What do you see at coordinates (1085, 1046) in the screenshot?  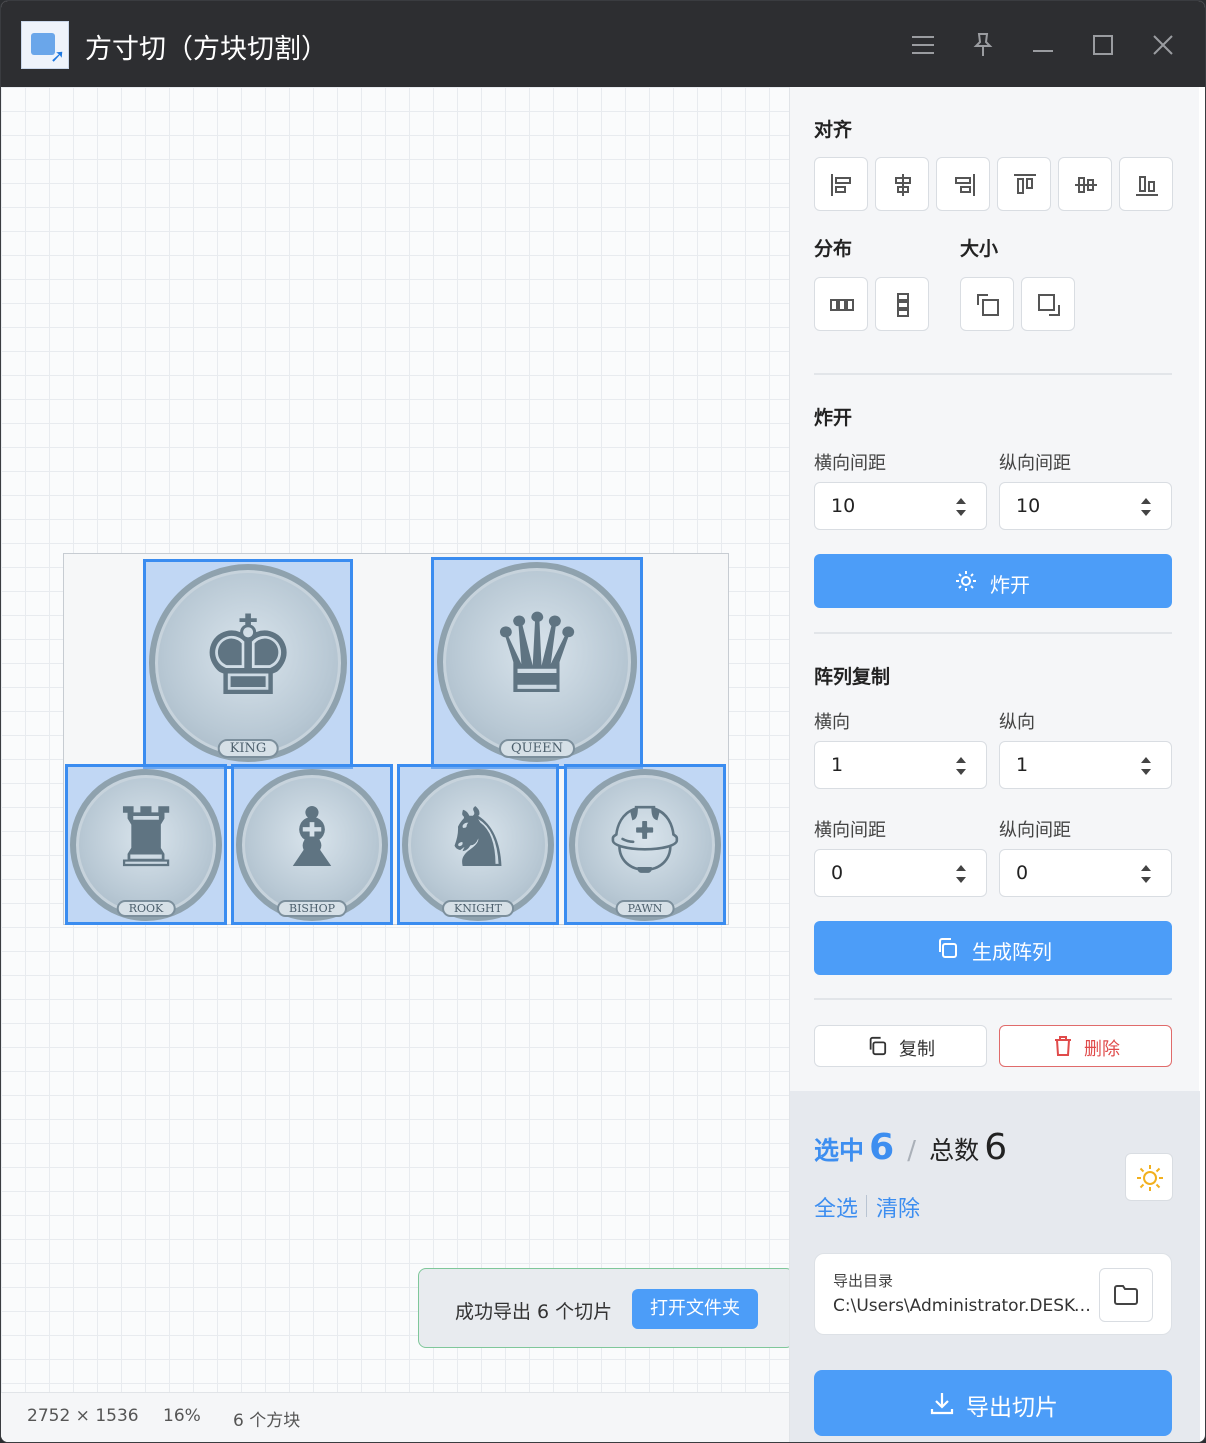 I see `delete-button: 删除` at bounding box center [1085, 1046].